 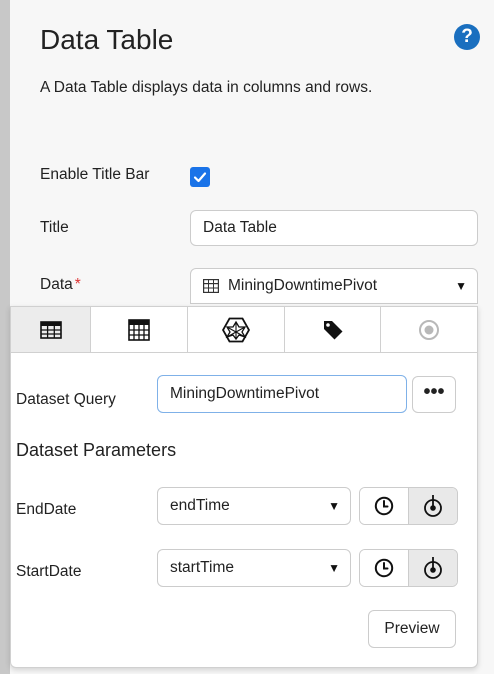 I want to click on data-source-select: MiningDowntimePivot ▼, so click(x=334, y=286).